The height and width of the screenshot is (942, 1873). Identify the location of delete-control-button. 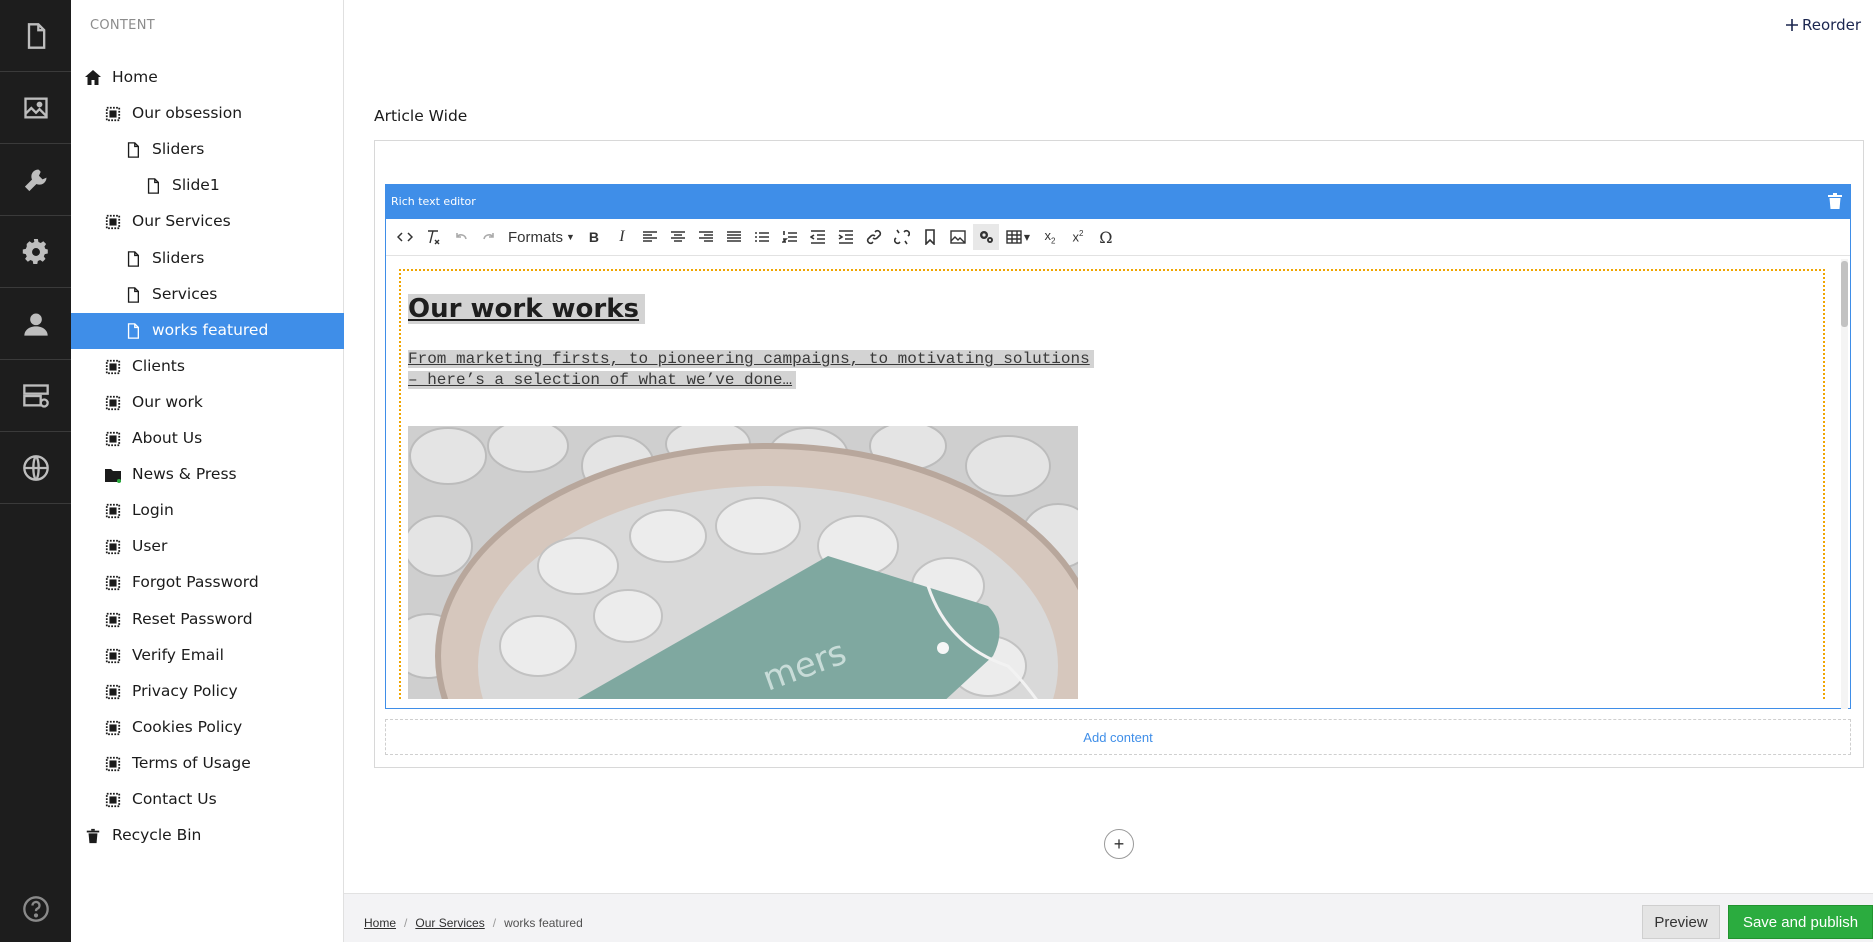
(1835, 202).